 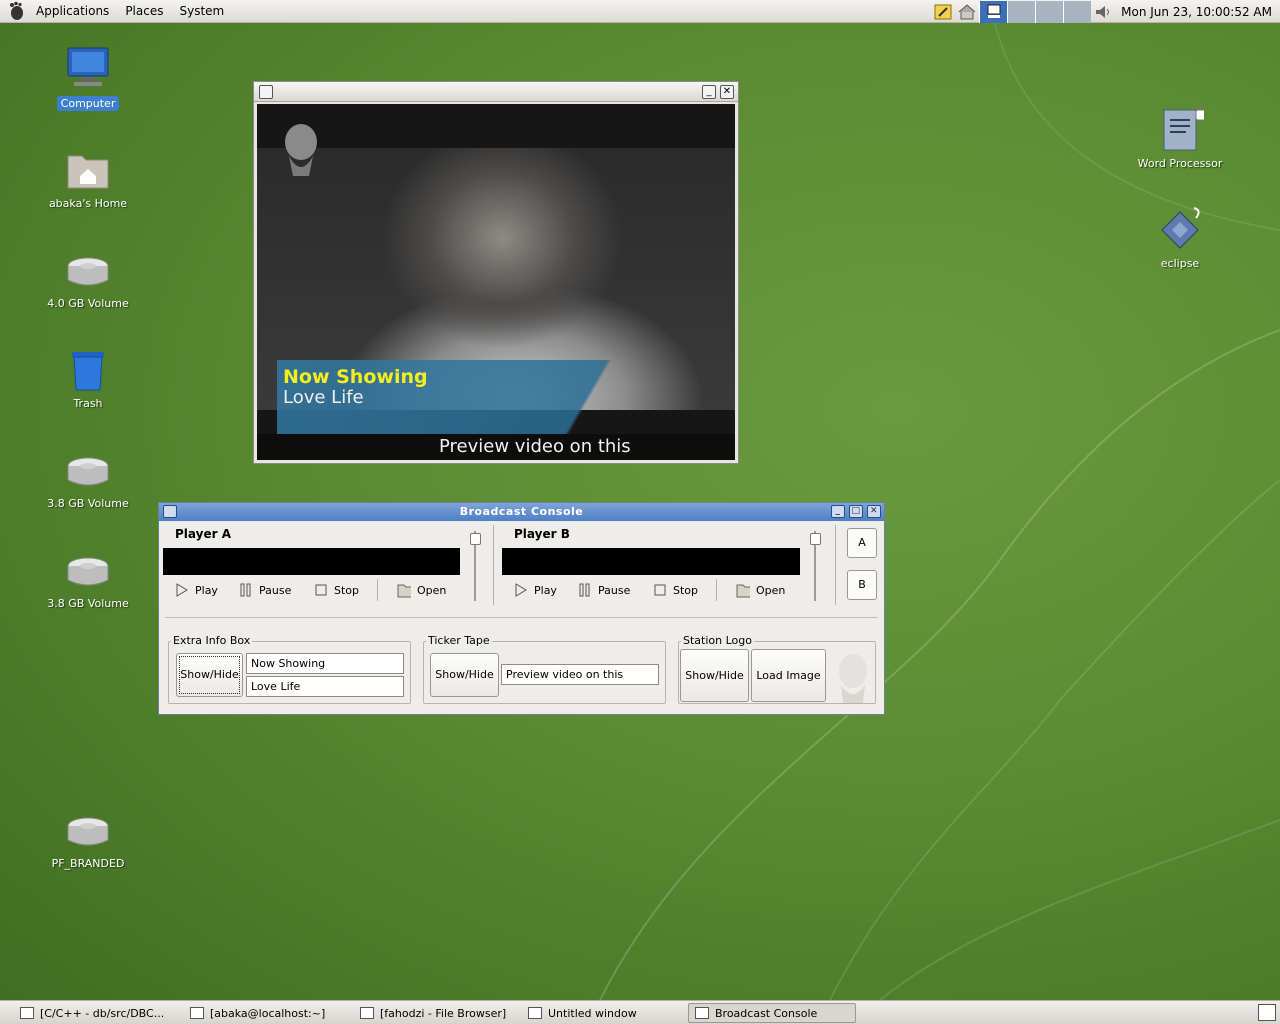 I want to click on play-icon, so click(x=521, y=590).